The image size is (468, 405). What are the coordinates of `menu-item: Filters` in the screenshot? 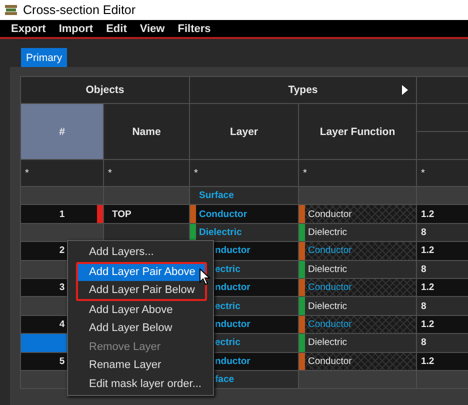 It's located at (195, 28).